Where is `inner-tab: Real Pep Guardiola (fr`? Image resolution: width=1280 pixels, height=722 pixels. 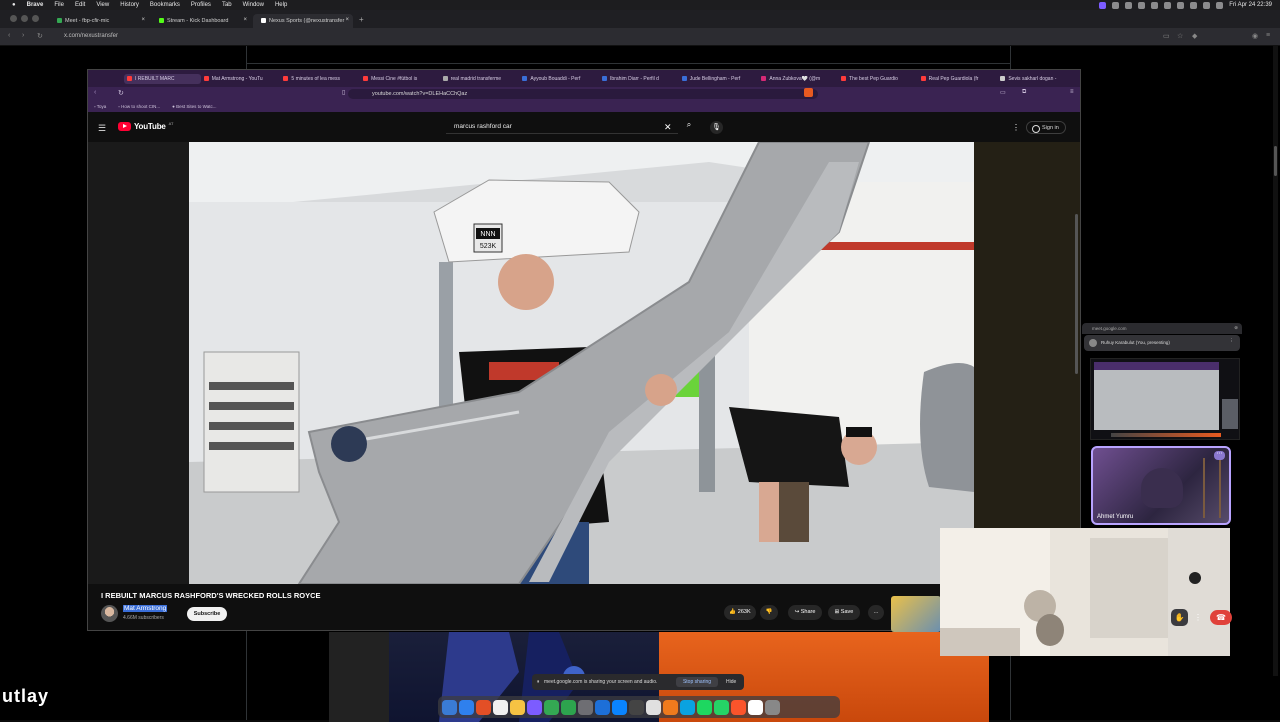
inner-tab: Real Pep Guardiola (fr is located at coordinates (959, 79).